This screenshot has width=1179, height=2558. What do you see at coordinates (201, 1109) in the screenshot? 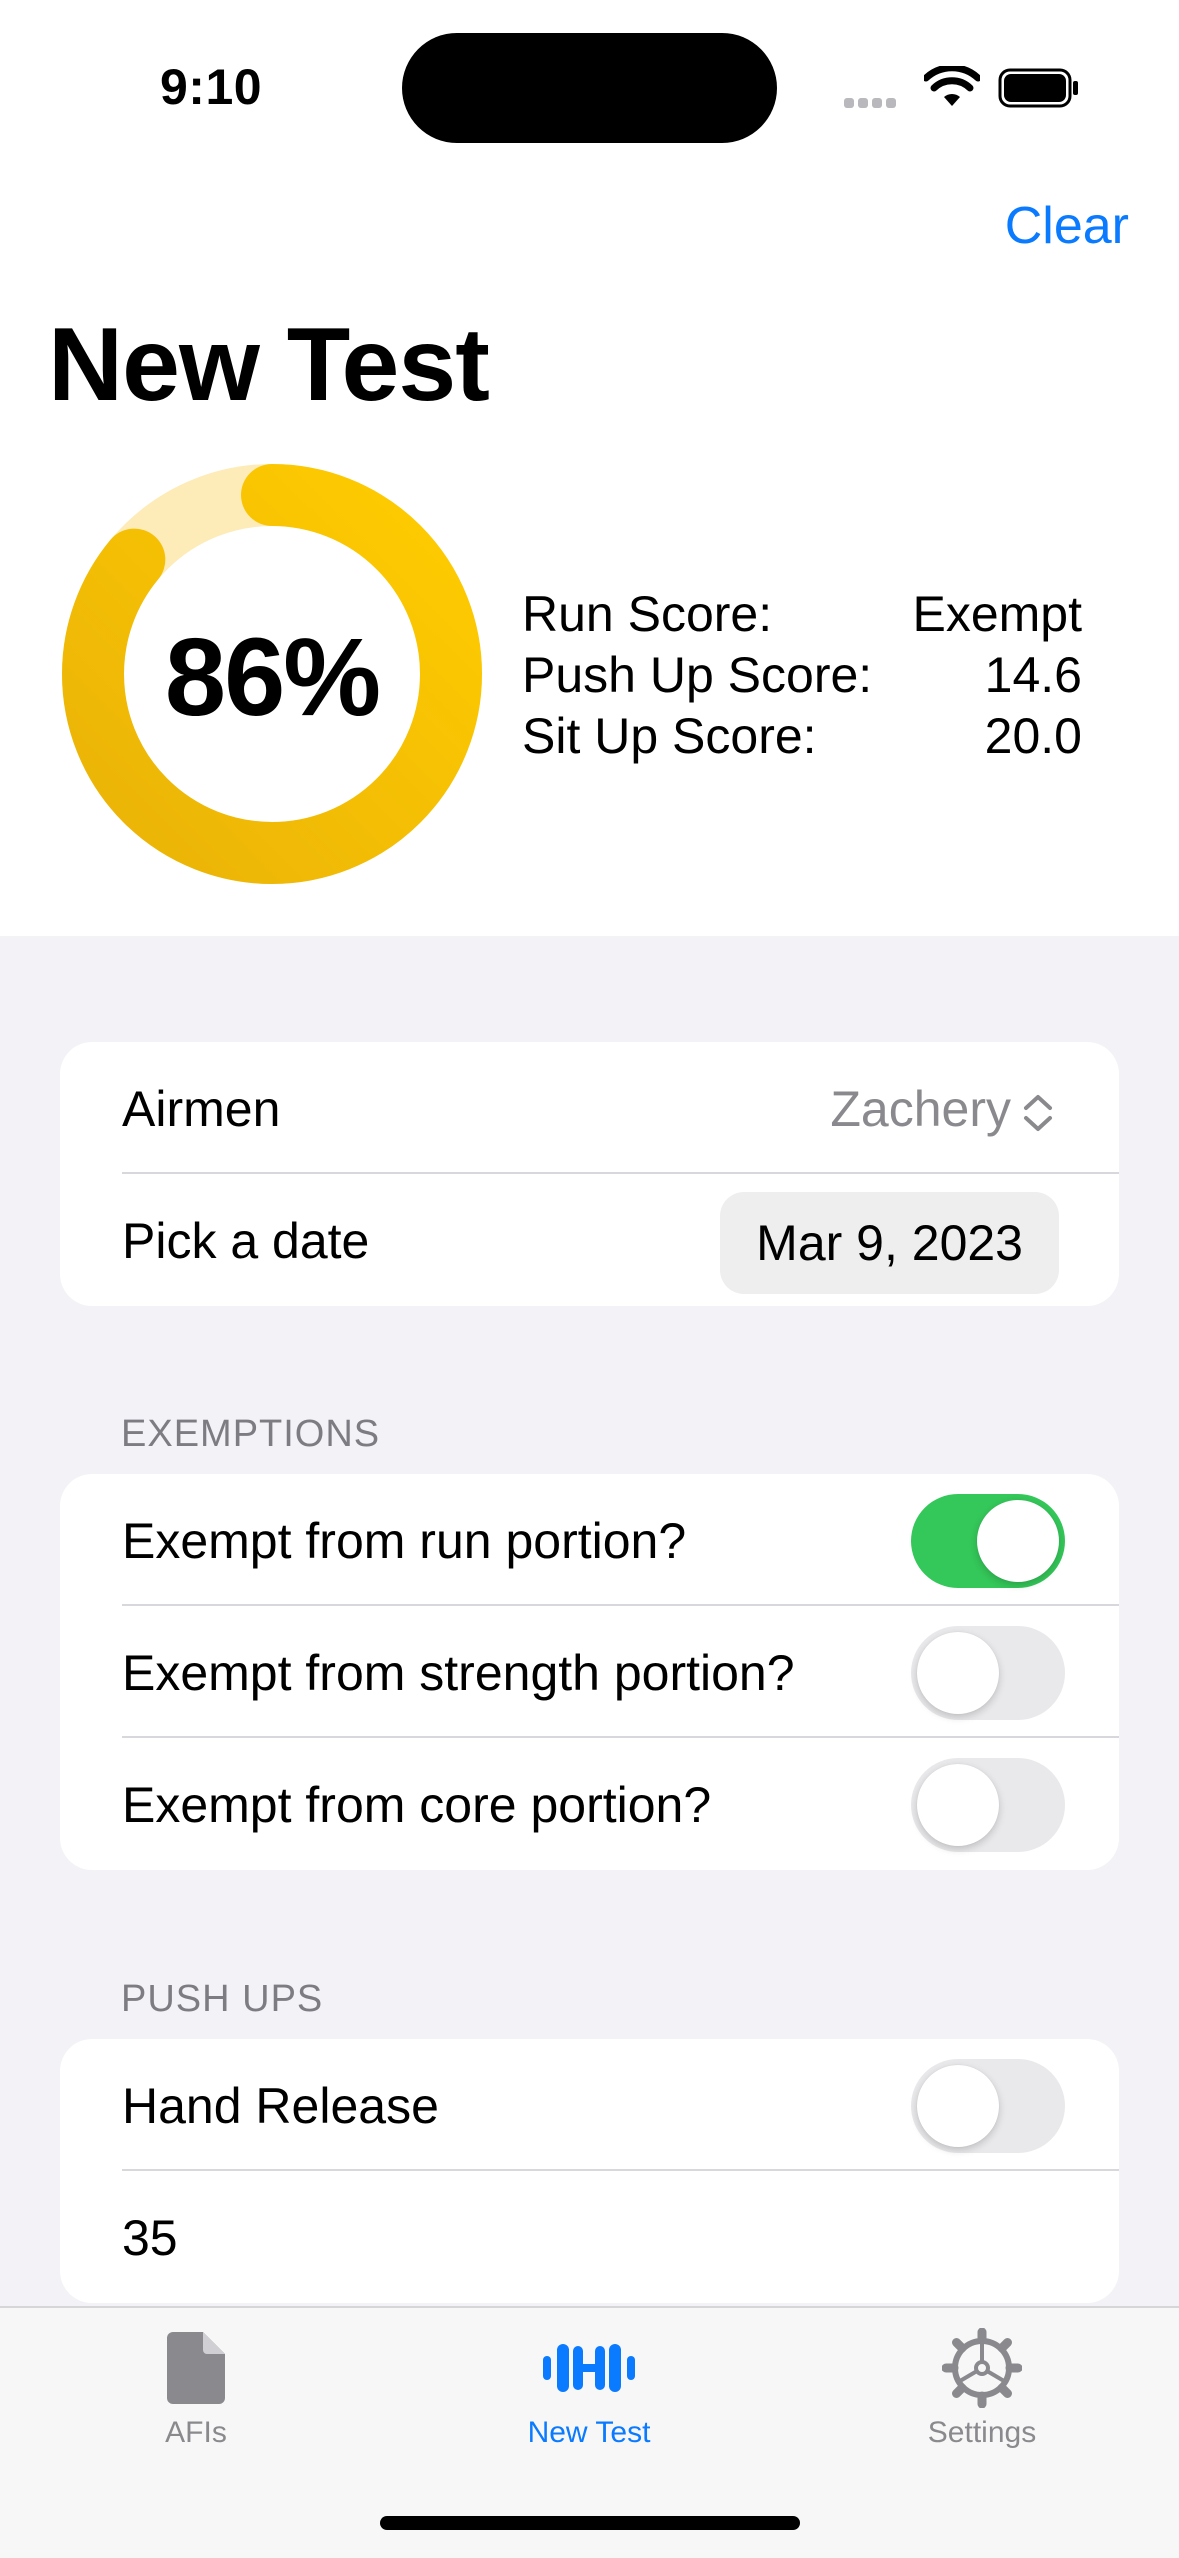
I see `airmen-label: Airmen` at bounding box center [201, 1109].